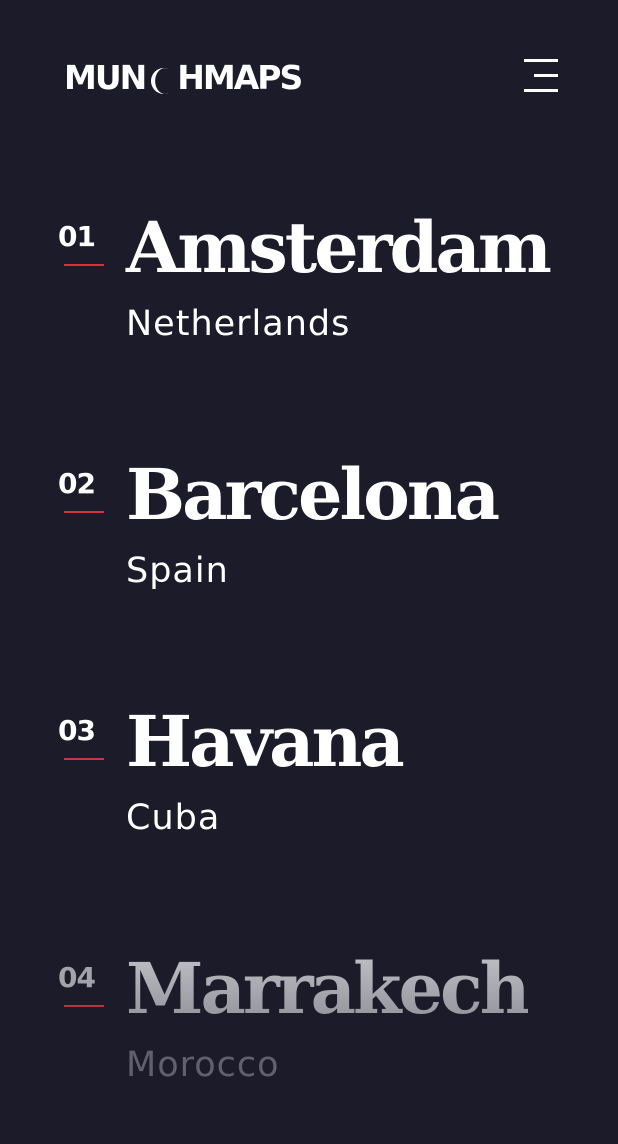 The height and width of the screenshot is (1144, 618). What do you see at coordinates (339, 247) in the screenshot?
I see `city-name: Amsterdam` at bounding box center [339, 247].